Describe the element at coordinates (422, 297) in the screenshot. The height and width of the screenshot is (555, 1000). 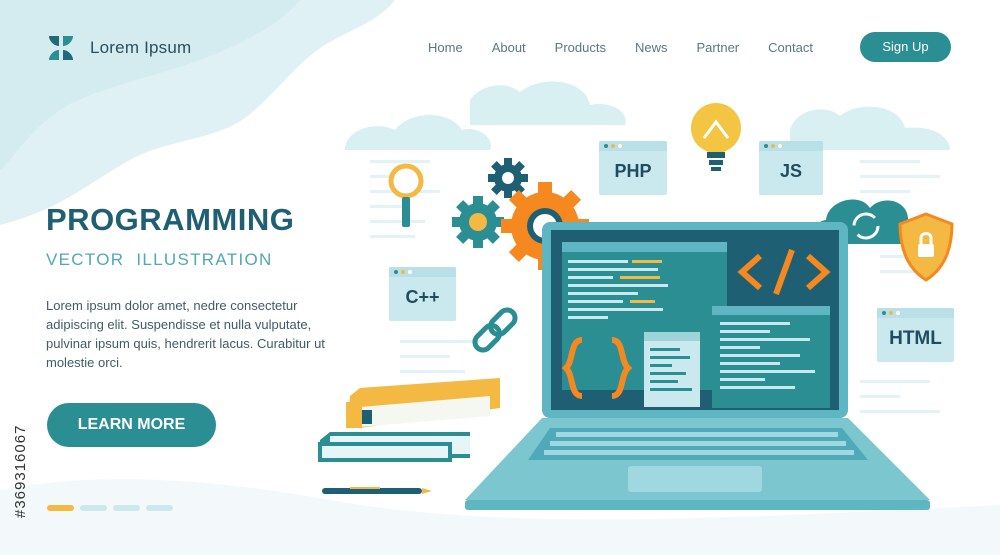
I see `cpp-label: C++` at that location.